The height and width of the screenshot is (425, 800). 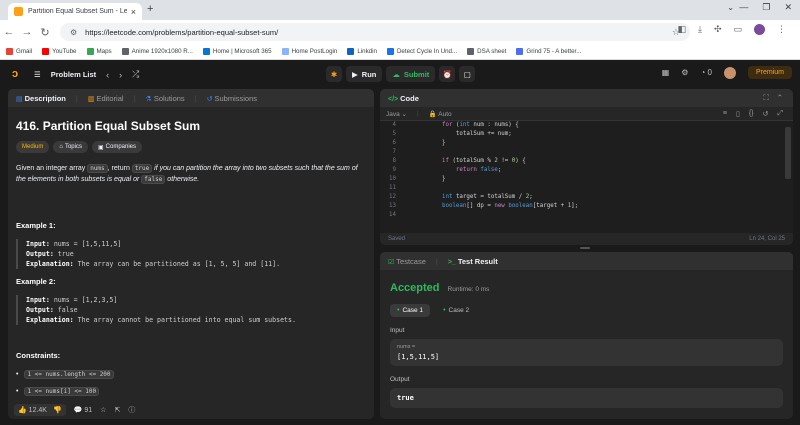 I want to click on code-text: return false;, so click(x=478, y=170).